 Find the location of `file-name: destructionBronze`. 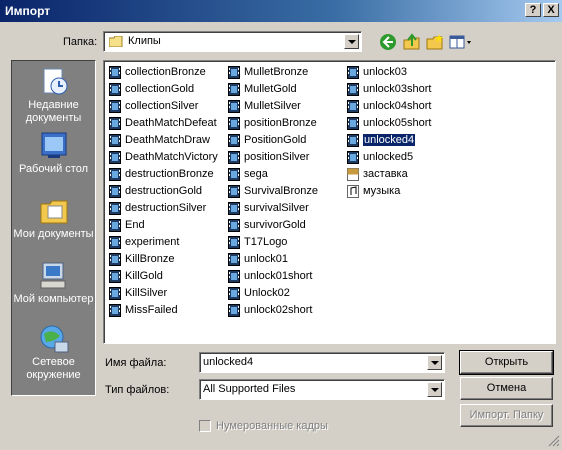

file-name: destructionBronze is located at coordinates (169, 174).